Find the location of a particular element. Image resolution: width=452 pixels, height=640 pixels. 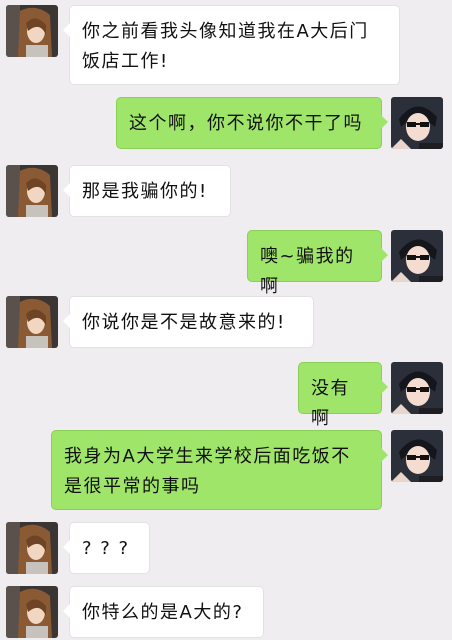

message-text: 那是我骗你的! is located at coordinates (145, 191).